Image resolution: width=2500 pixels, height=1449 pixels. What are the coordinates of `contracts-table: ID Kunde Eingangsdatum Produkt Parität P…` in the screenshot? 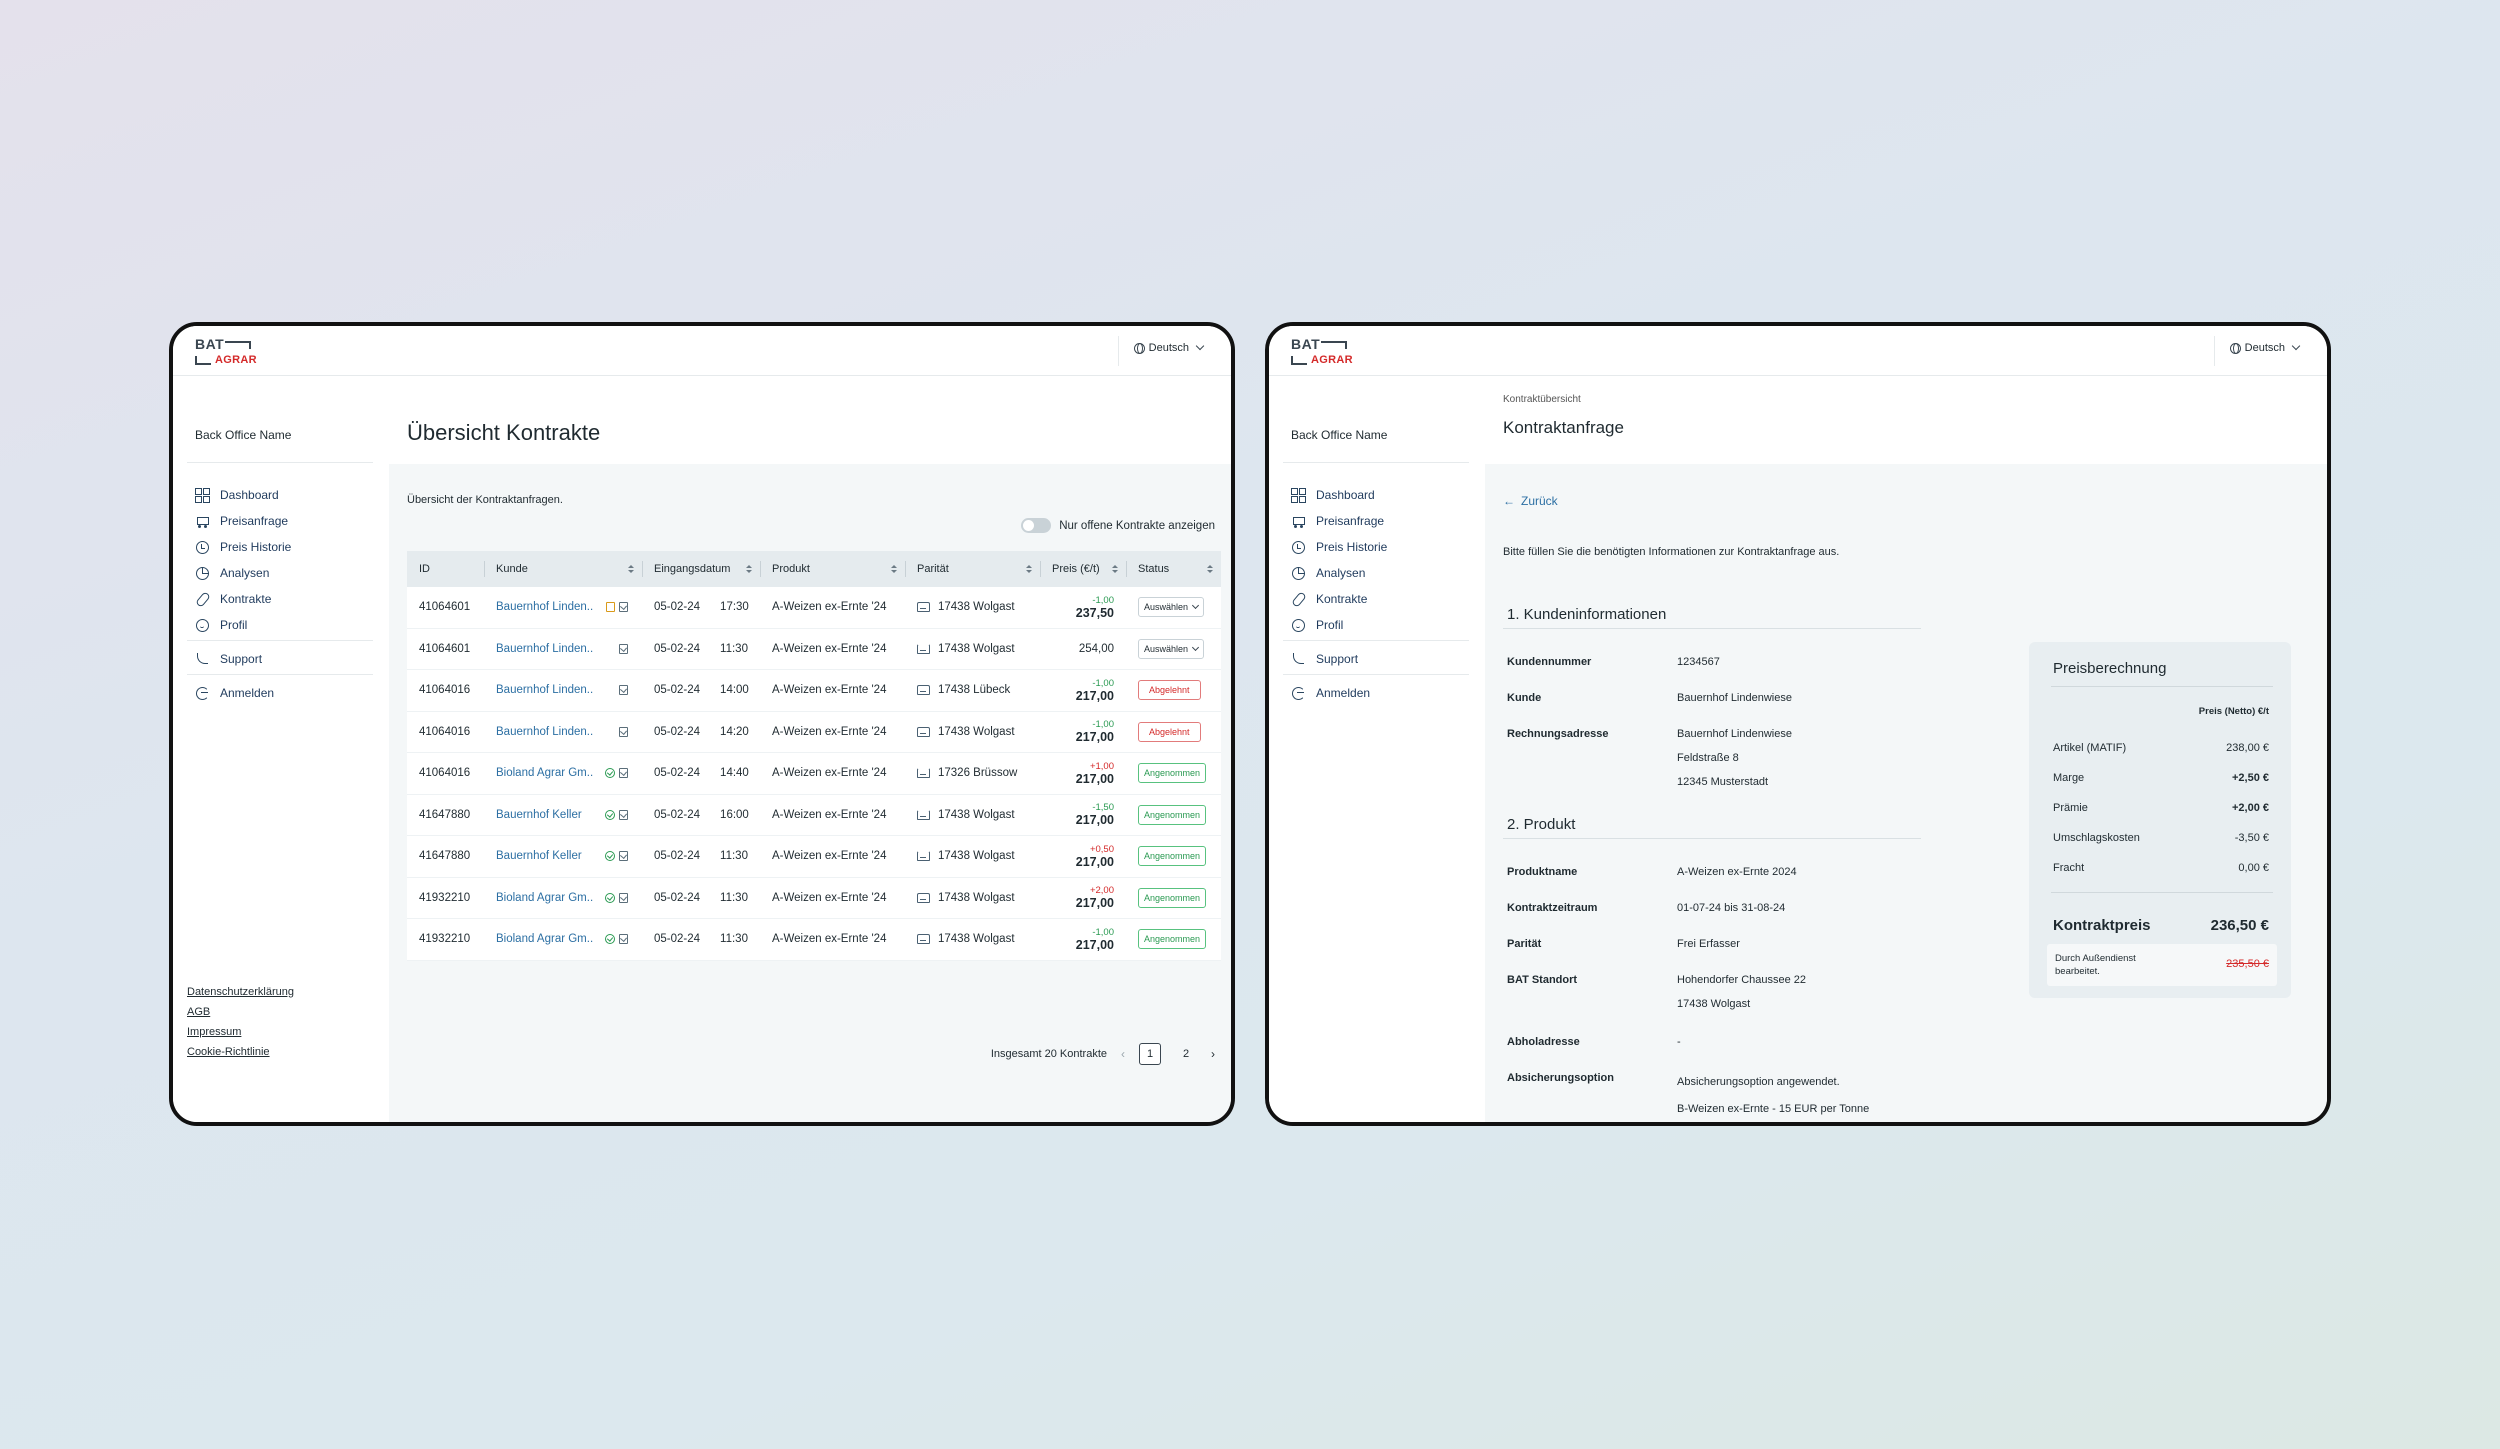 It's located at (814, 756).